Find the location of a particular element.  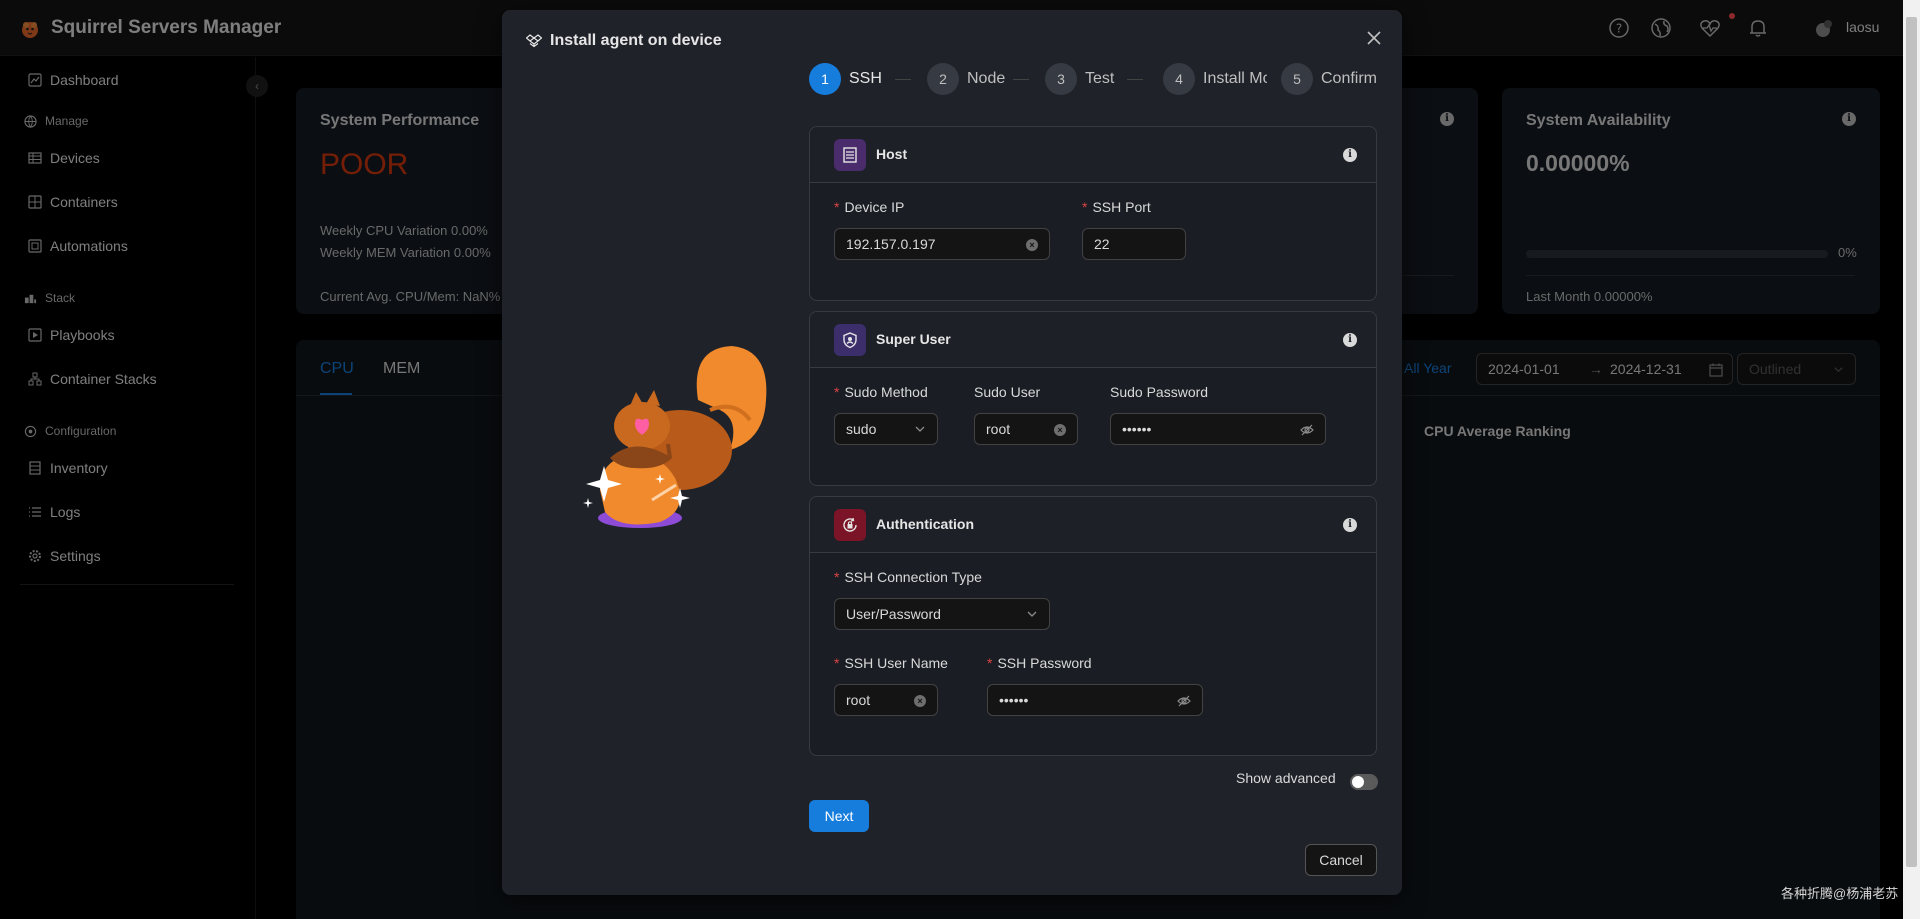

step-number: 5 is located at coordinates (1297, 79).